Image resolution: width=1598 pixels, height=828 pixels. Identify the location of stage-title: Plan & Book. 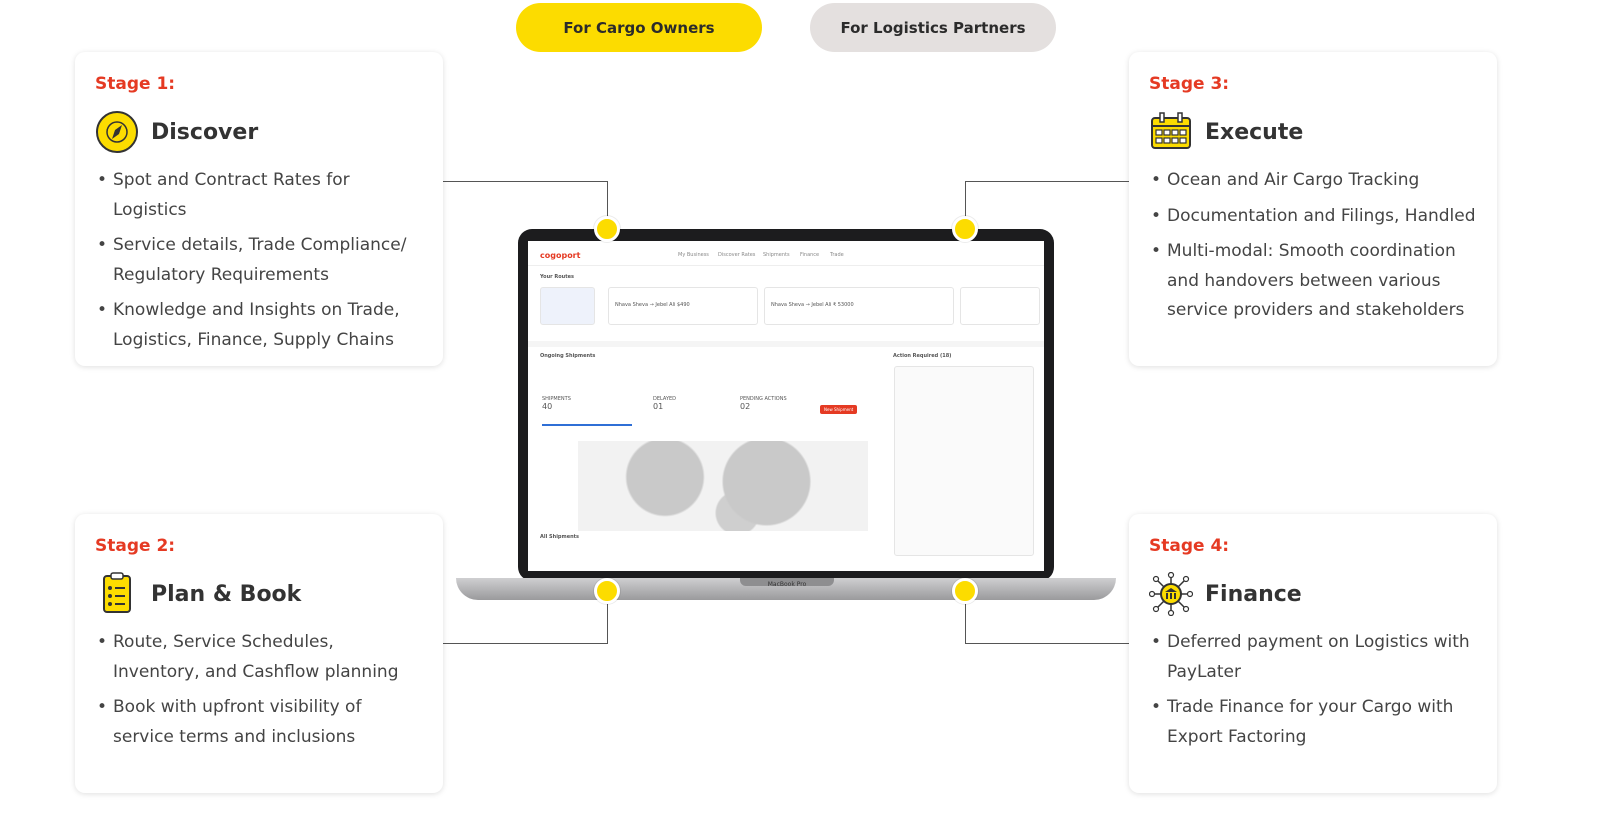
(226, 594).